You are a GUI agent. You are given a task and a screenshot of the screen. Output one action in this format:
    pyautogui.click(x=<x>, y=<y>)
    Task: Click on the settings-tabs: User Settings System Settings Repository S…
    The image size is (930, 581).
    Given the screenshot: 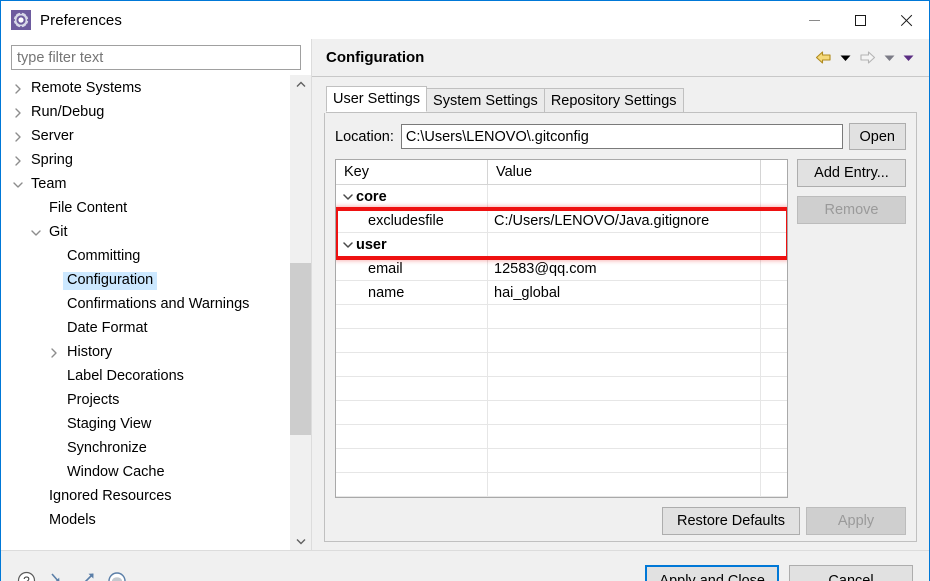 What is the action you would take?
    pyautogui.click(x=621, y=99)
    